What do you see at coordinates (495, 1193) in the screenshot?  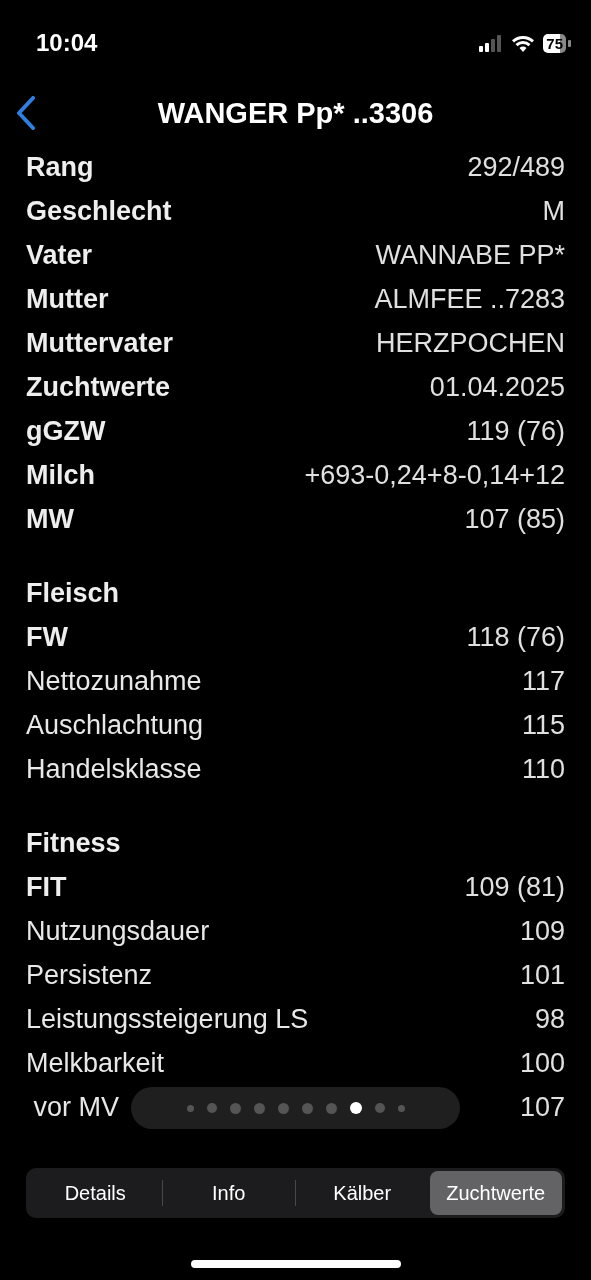 I see `segment-tab: Zuchtwerte` at bounding box center [495, 1193].